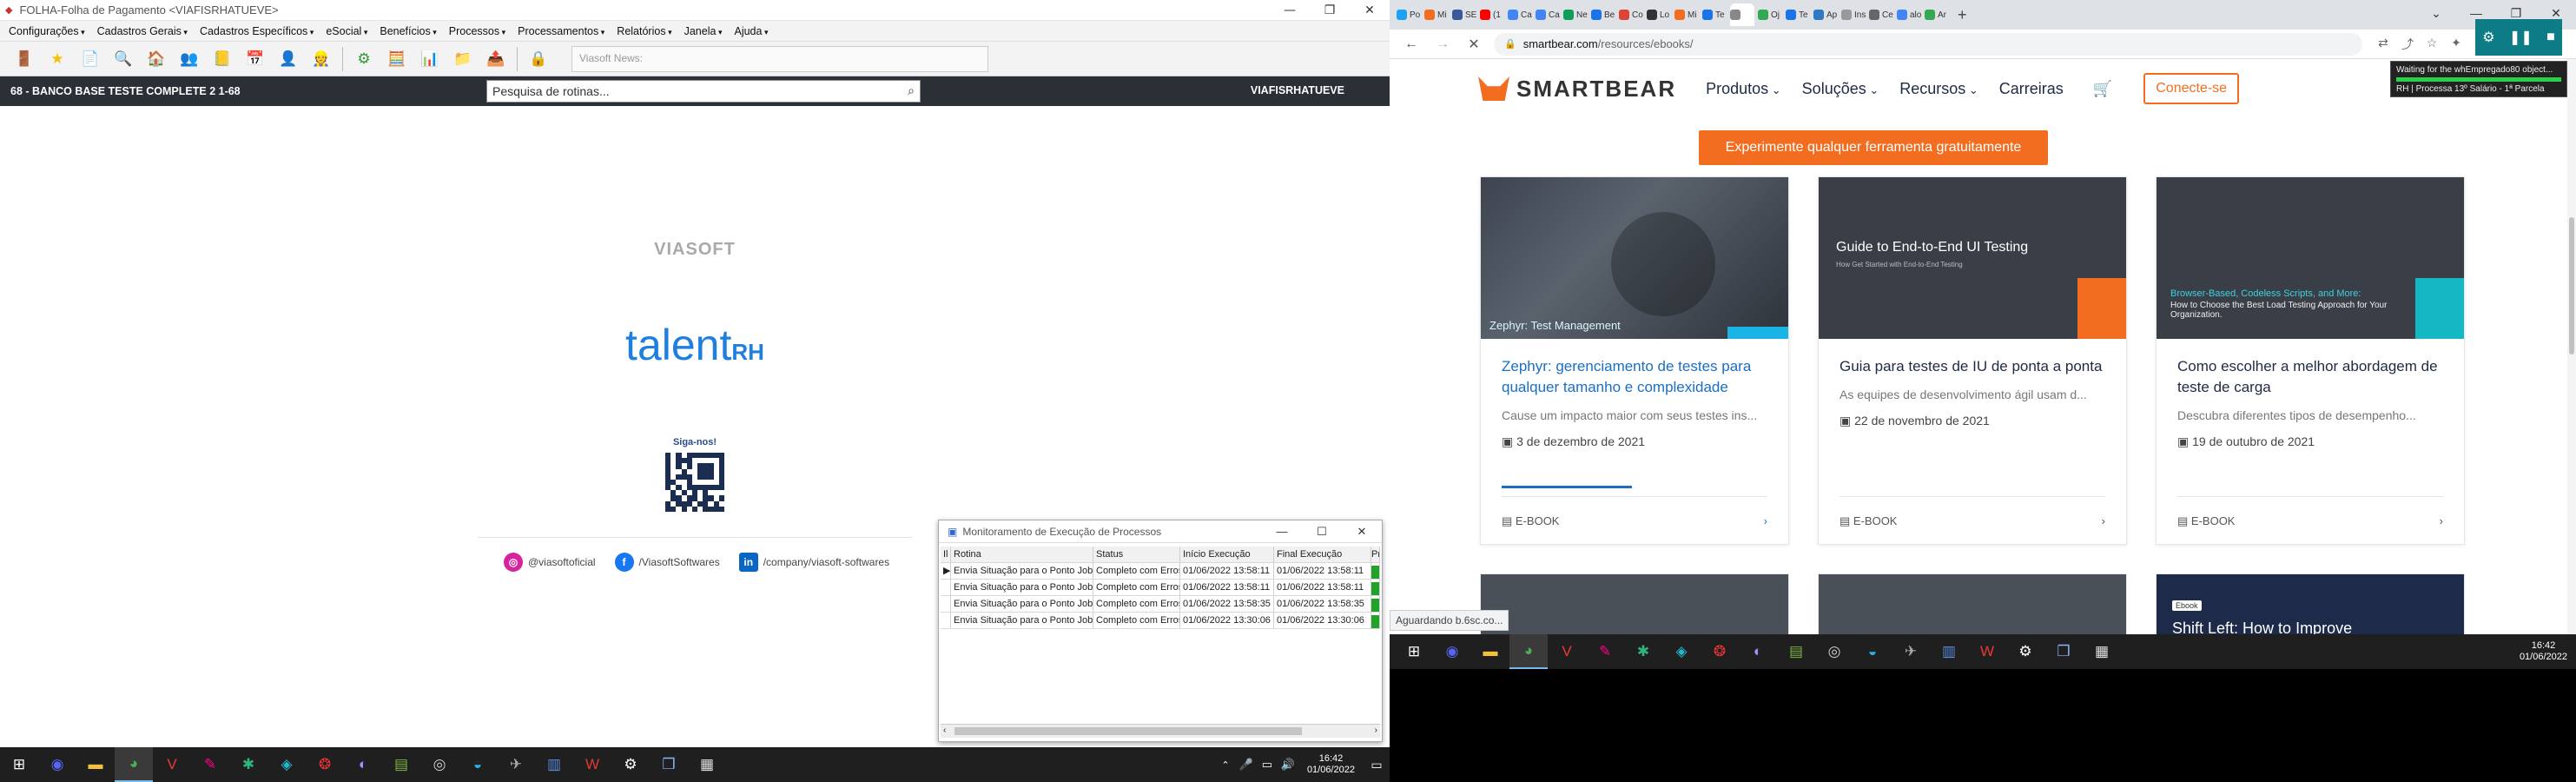  What do you see at coordinates (1288, 764) in the screenshot?
I see `volume-icon: 🔊` at bounding box center [1288, 764].